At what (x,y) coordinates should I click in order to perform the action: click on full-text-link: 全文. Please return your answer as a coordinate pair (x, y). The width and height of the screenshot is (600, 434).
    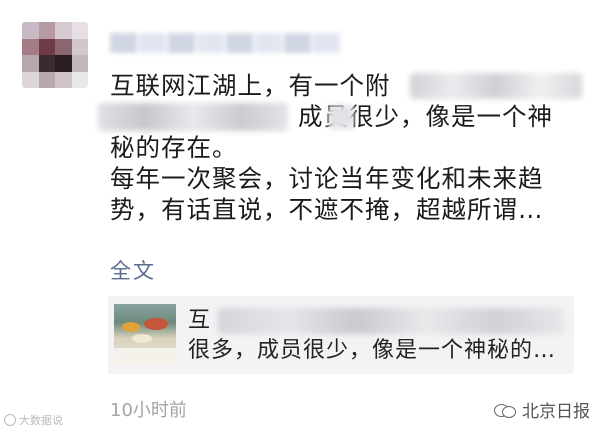
    Looking at the image, I should click on (133, 270).